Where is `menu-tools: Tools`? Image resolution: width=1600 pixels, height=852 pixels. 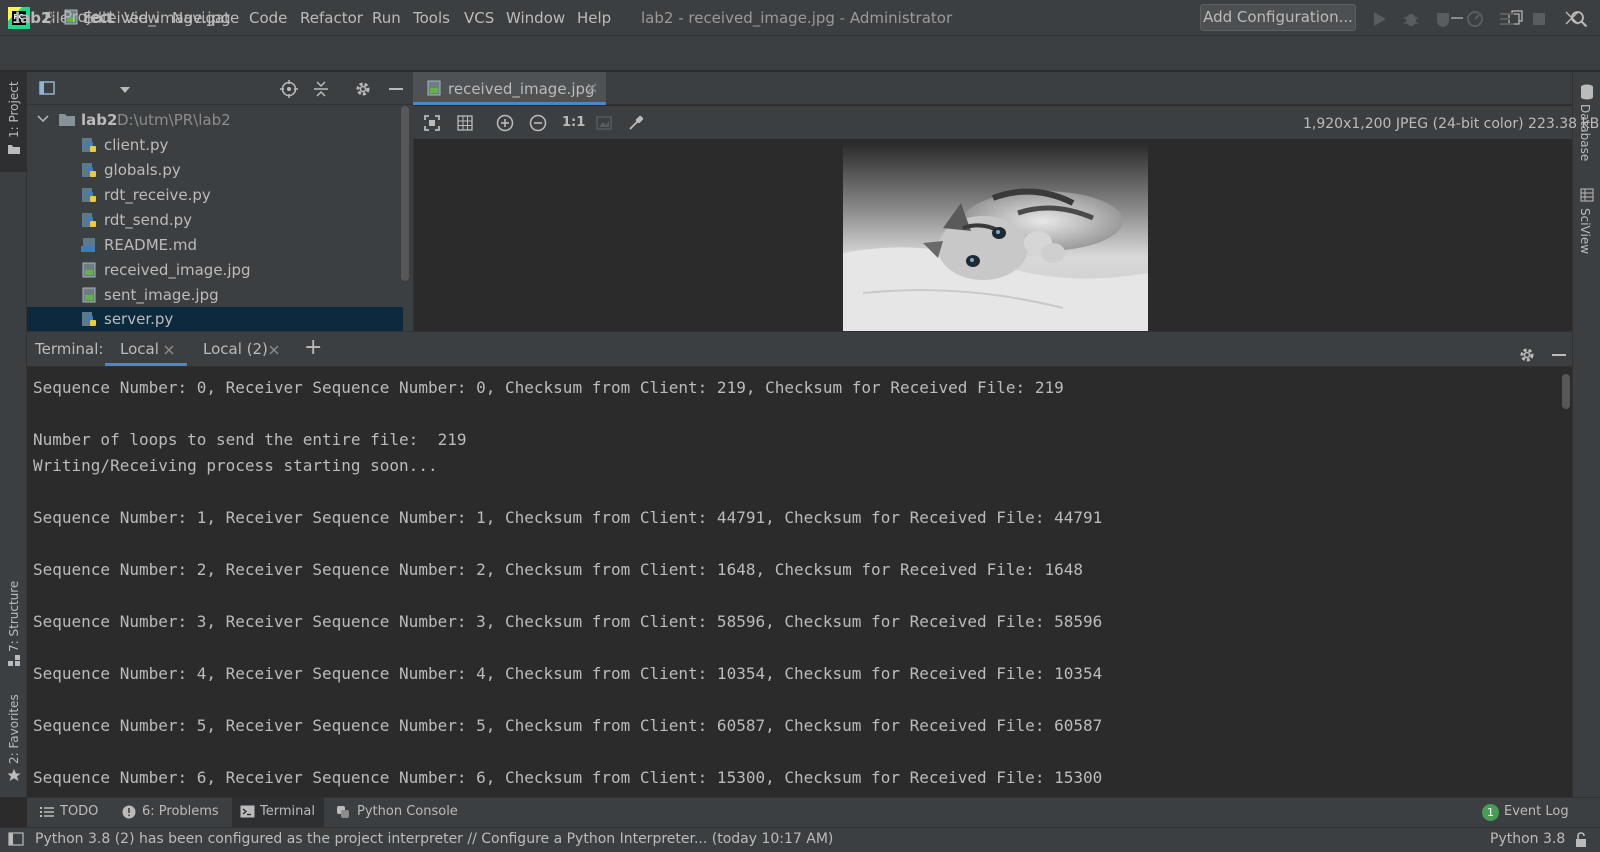
menu-tools: Tools is located at coordinates (431, 18).